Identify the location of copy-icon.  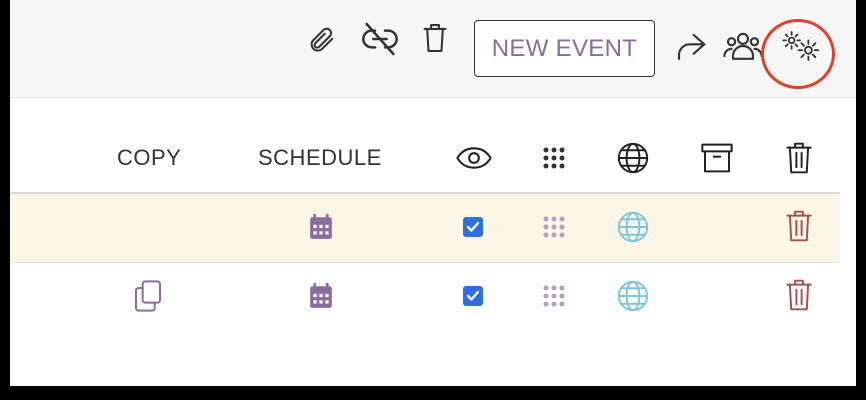
(148, 296).